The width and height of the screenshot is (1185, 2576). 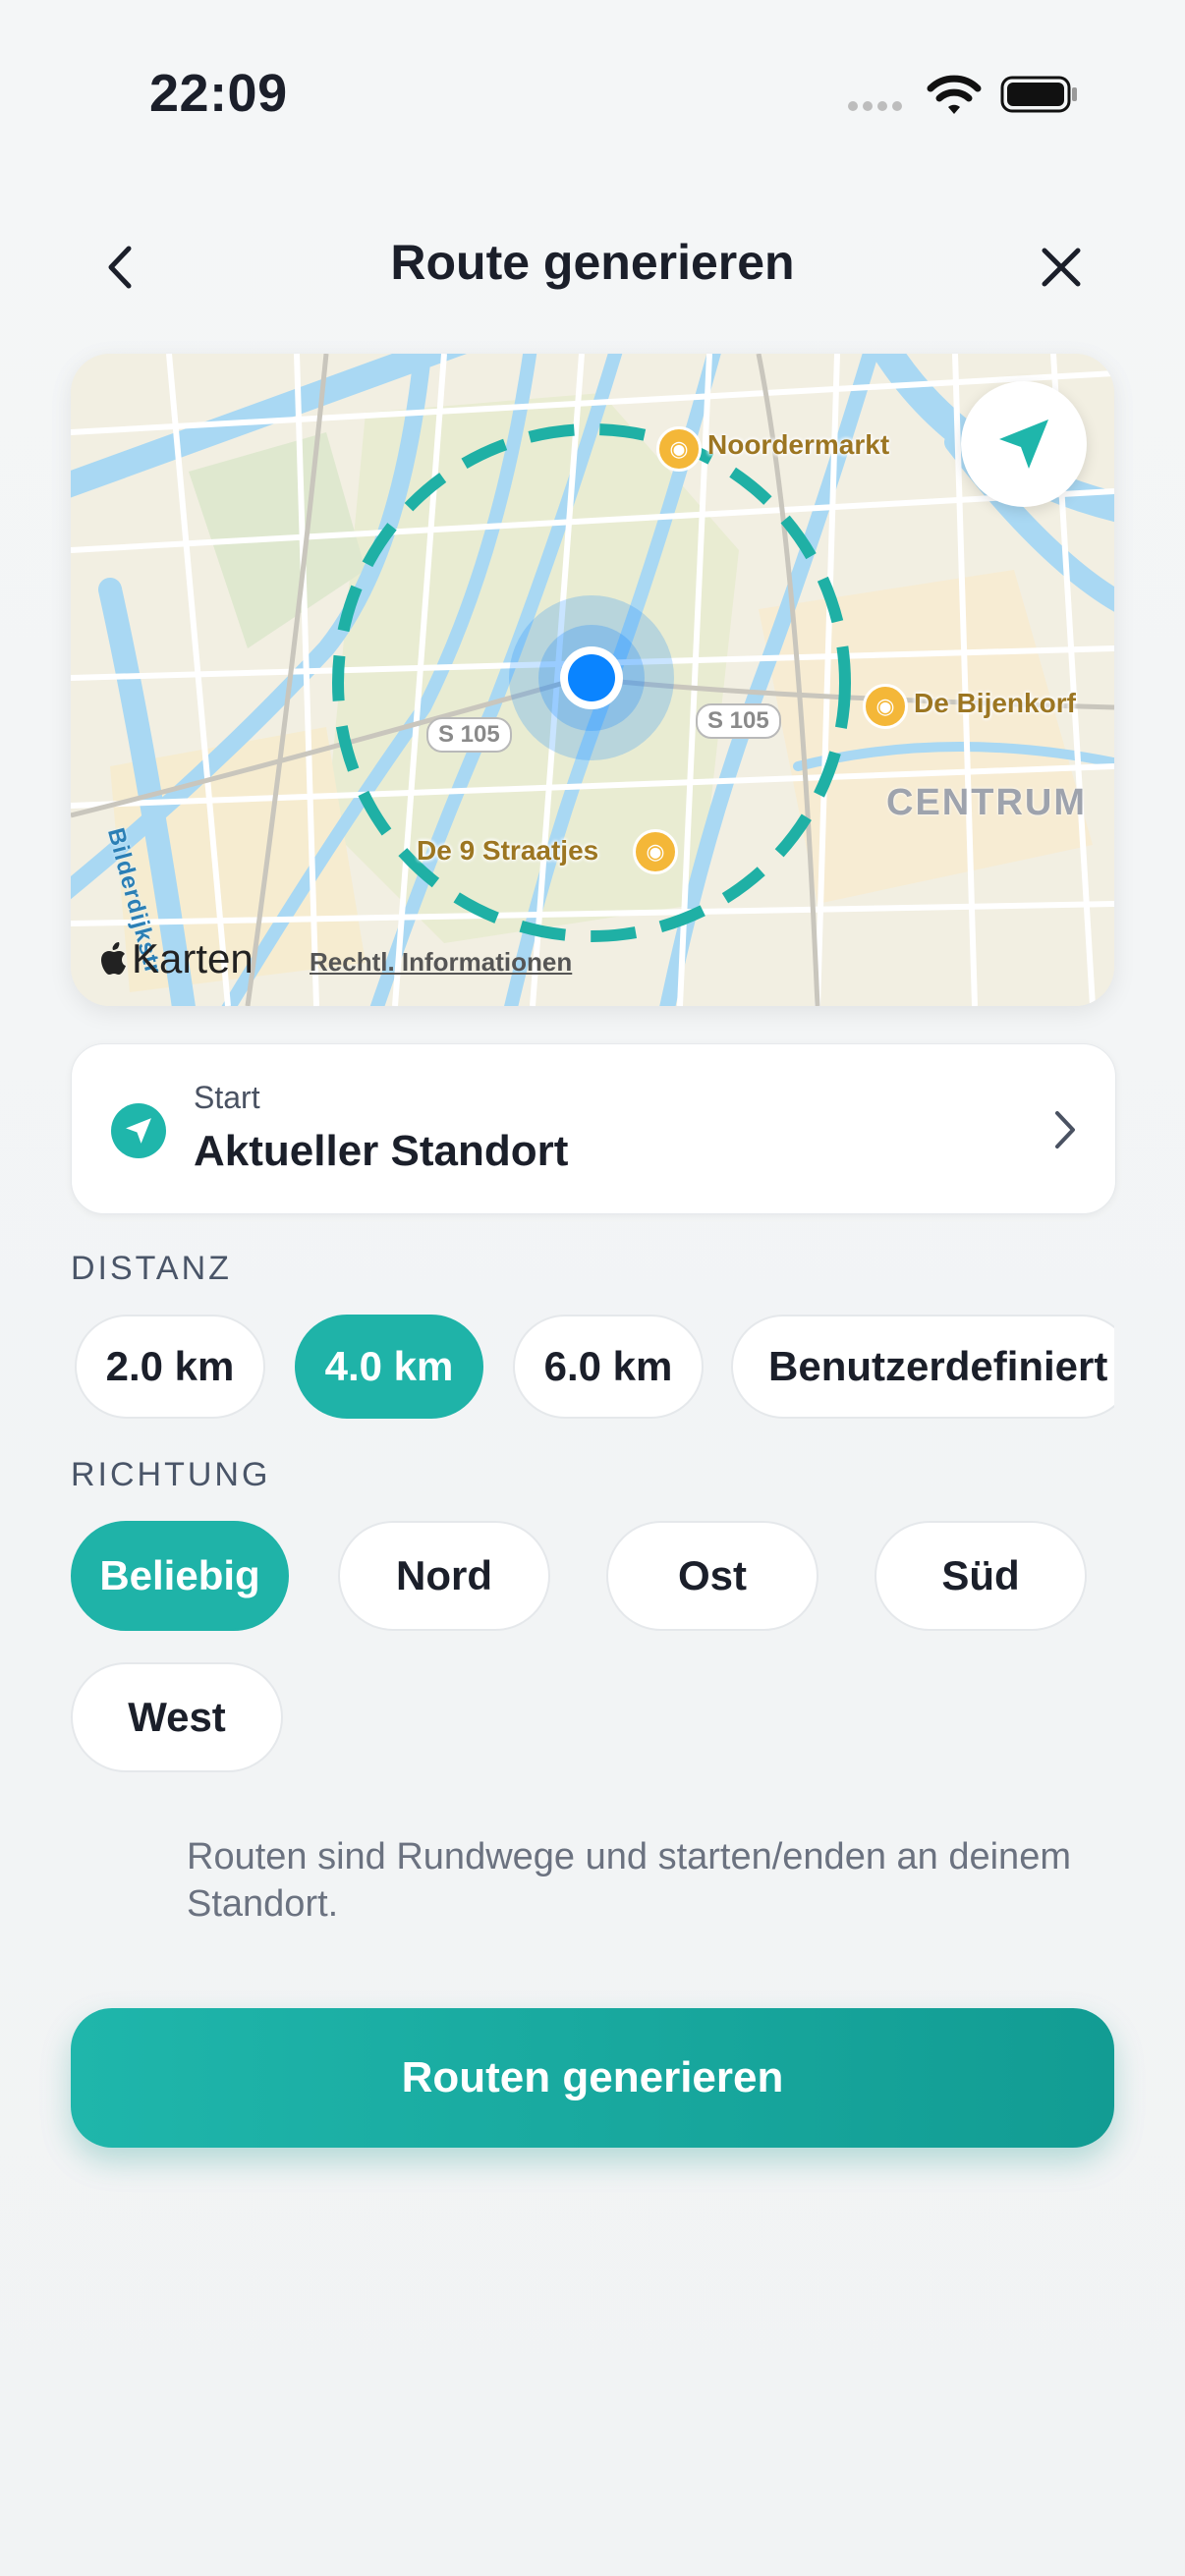 I want to click on basket-icon: ◉, so click(x=679, y=449).